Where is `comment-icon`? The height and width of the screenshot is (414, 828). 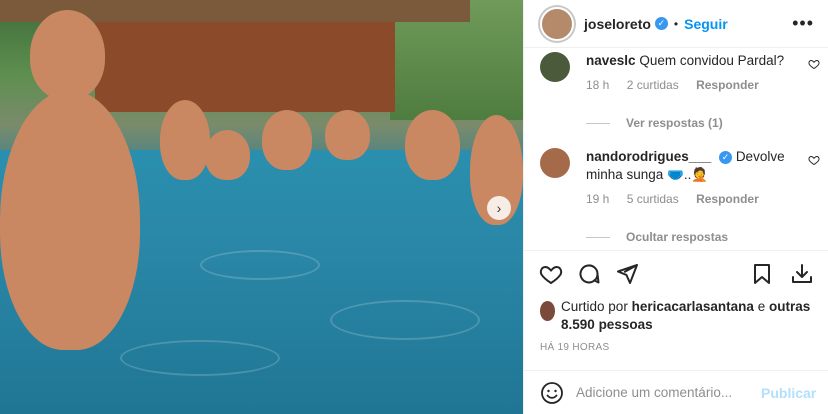 comment-icon is located at coordinates (589, 274).